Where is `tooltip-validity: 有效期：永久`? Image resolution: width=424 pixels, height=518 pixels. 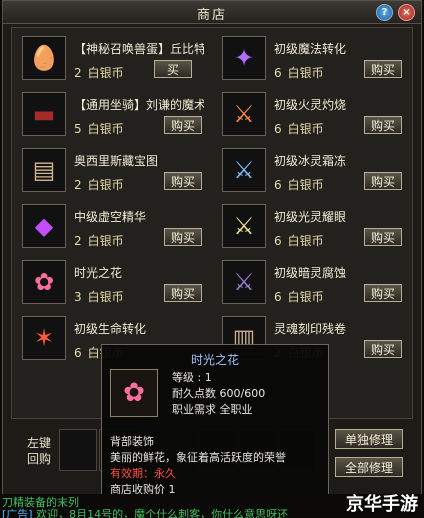 tooltip-validity: 有效期：永久 is located at coordinates (143, 473).